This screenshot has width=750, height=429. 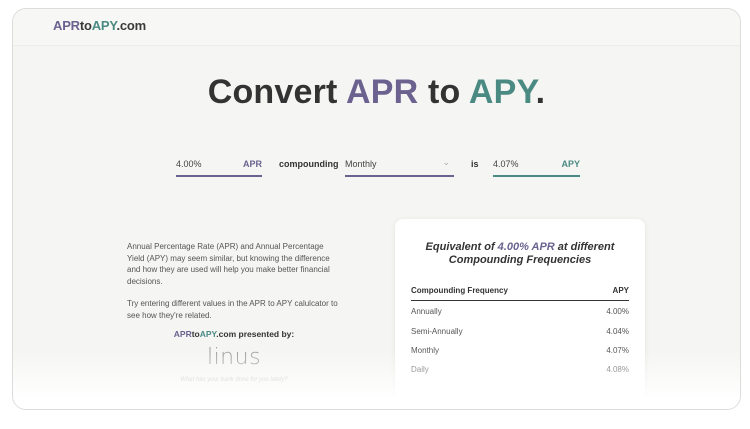 I want to click on title-apy: APY, so click(x=502, y=92).